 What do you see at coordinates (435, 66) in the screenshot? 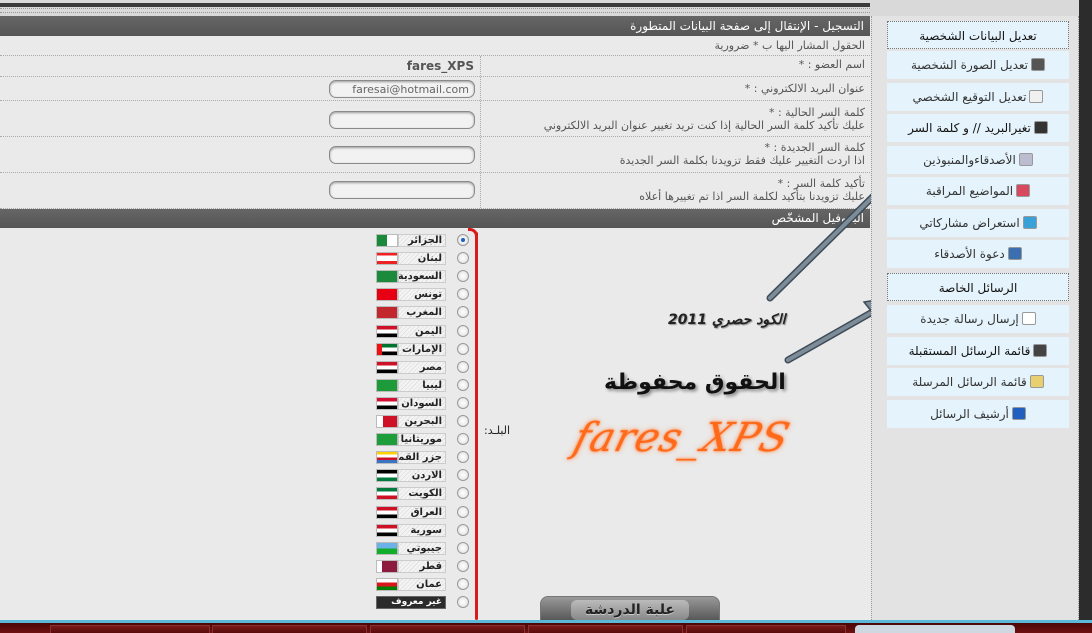
I see `username-row: اسم العضو : * fares_XPS` at bounding box center [435, 66].